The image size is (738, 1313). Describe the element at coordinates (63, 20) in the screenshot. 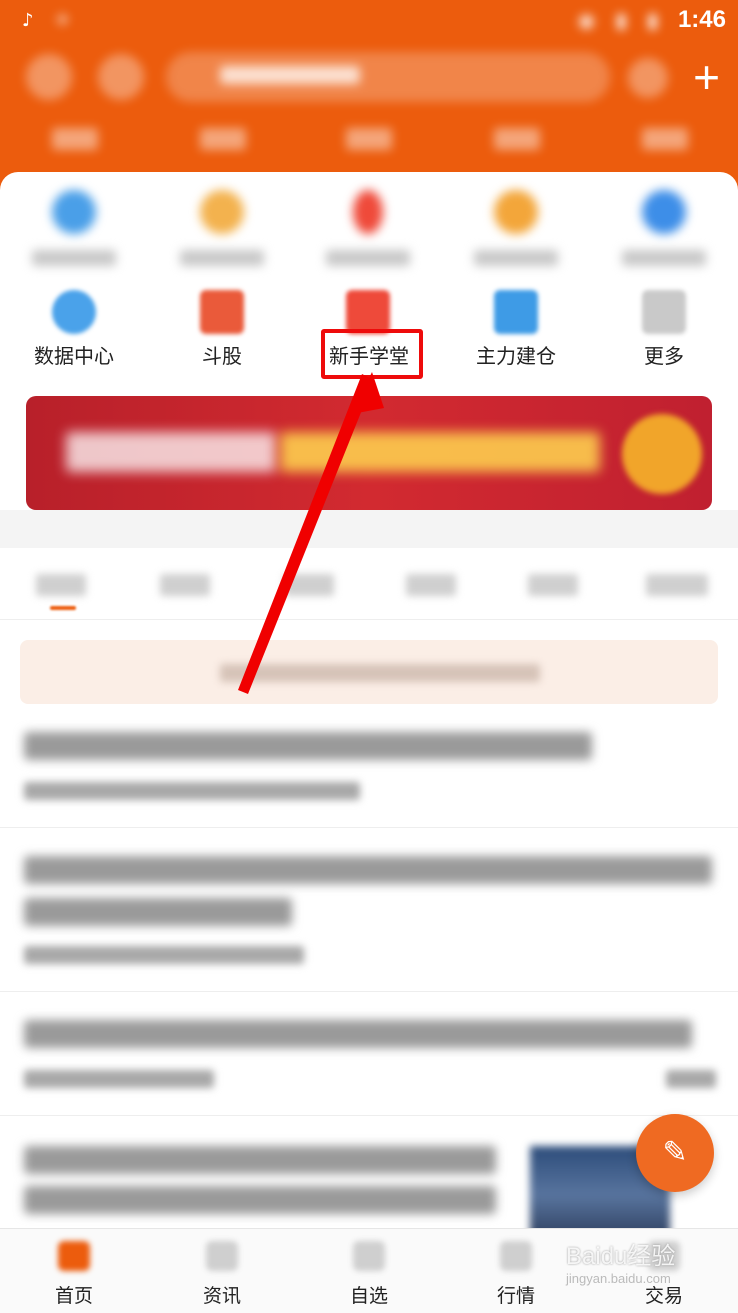

I see `notification-icon: ✈` at that location.